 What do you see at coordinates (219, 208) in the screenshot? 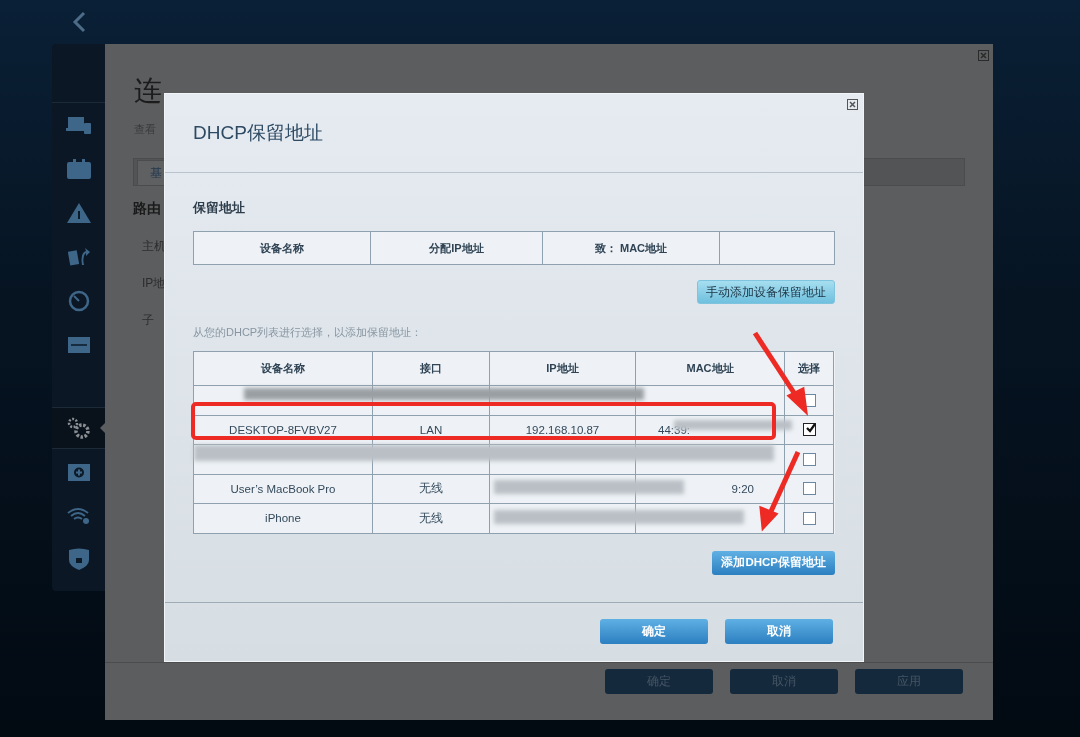
I see `section-title: 保留地址` at bounding box center [219, 208].